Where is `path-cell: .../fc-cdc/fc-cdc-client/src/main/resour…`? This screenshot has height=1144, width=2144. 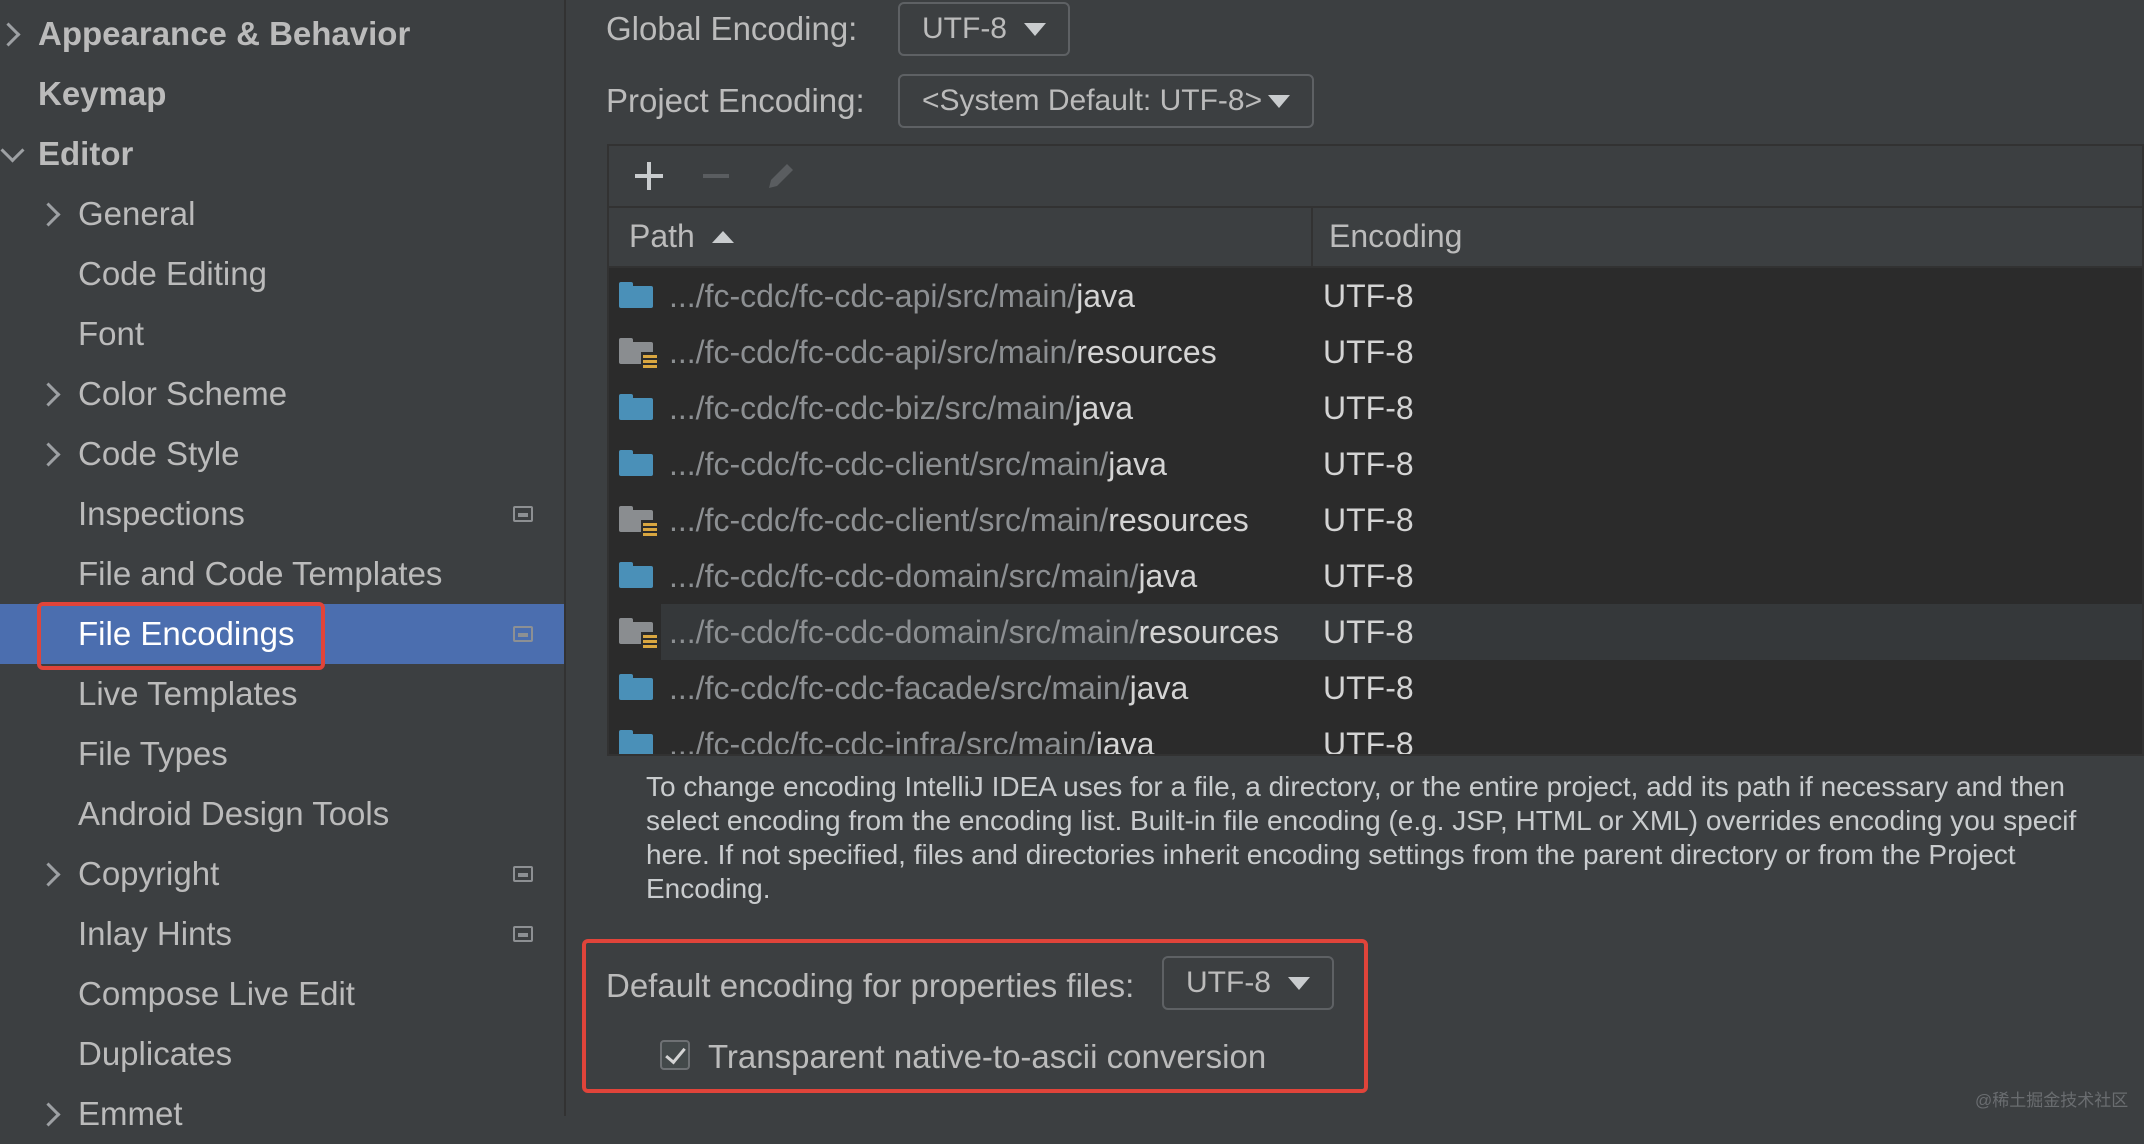 path-cell: .../fc-cdc/fc-cdc-client/src/main/resour… is located at coordinates (959, 520).